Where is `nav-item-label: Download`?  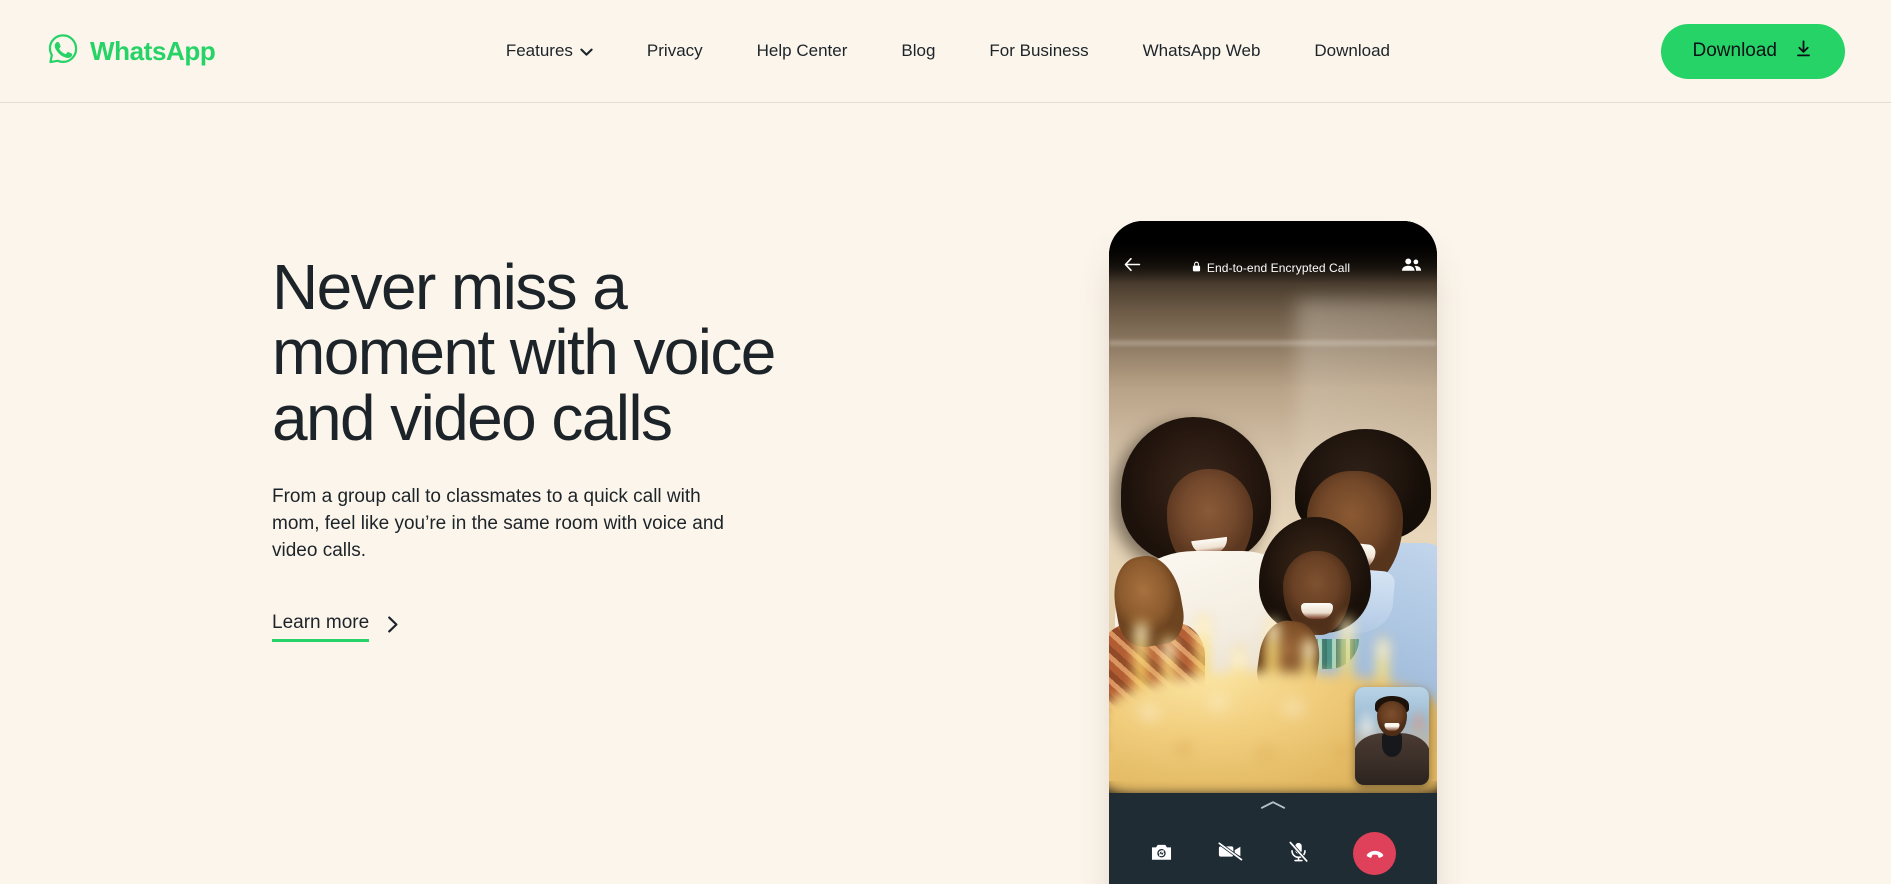 nav-item-label: Download is located at coordinates (1352, 50).